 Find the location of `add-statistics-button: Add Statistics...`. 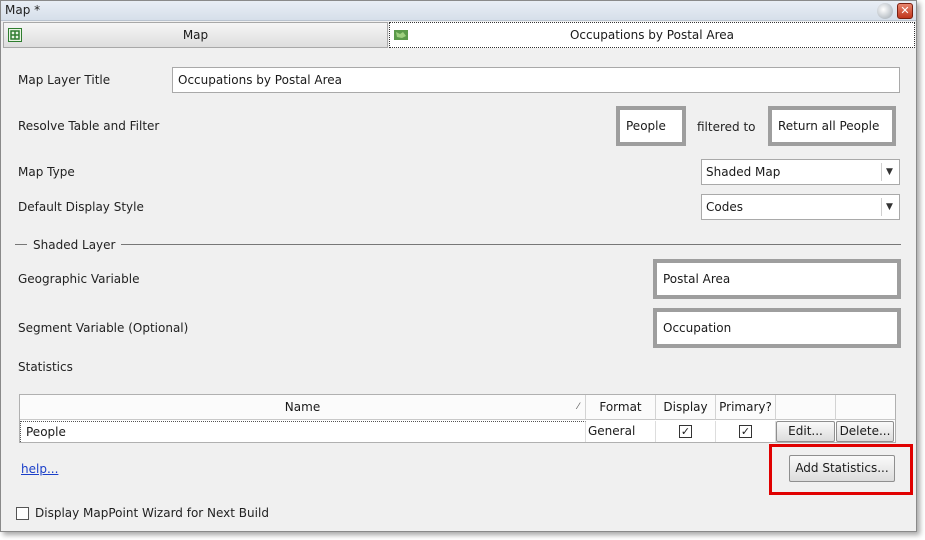

add-statistics-button: Add Statistics... is located at coordinates (842, 468).